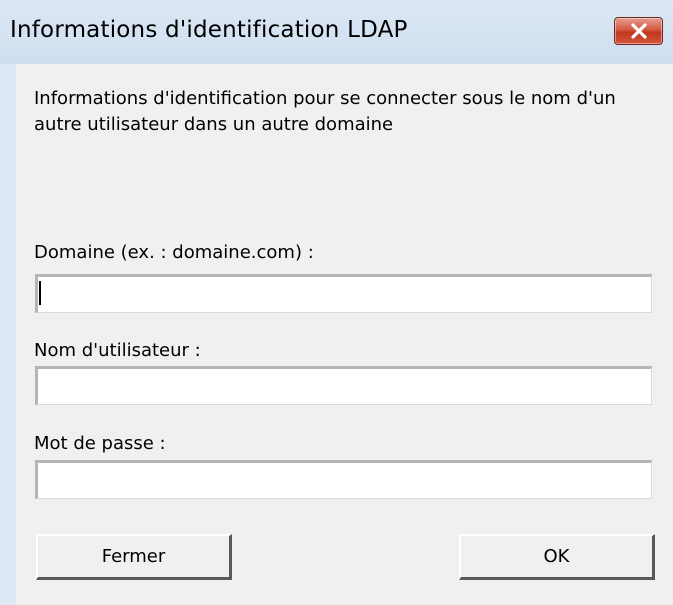 This screenshot has height=605, width=673. I want to click on username-input, so click(343, 385).